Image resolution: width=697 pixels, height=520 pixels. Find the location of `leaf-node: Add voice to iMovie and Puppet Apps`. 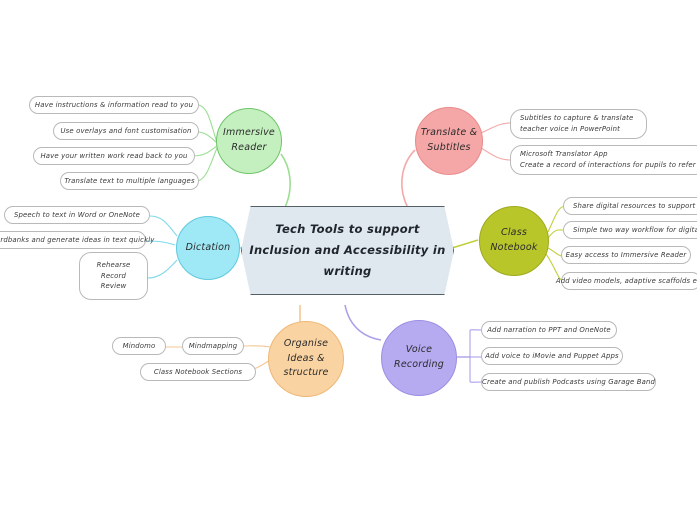

leaf-node: Add voice to iMovie and Puppet Apps is located at coordinates (552, 356).